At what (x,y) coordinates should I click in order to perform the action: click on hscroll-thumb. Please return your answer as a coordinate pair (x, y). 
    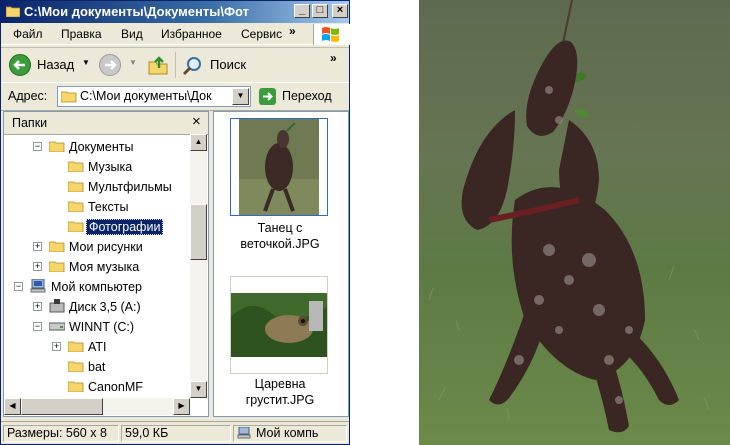
    Looking at the image, I should click on (62, 406).